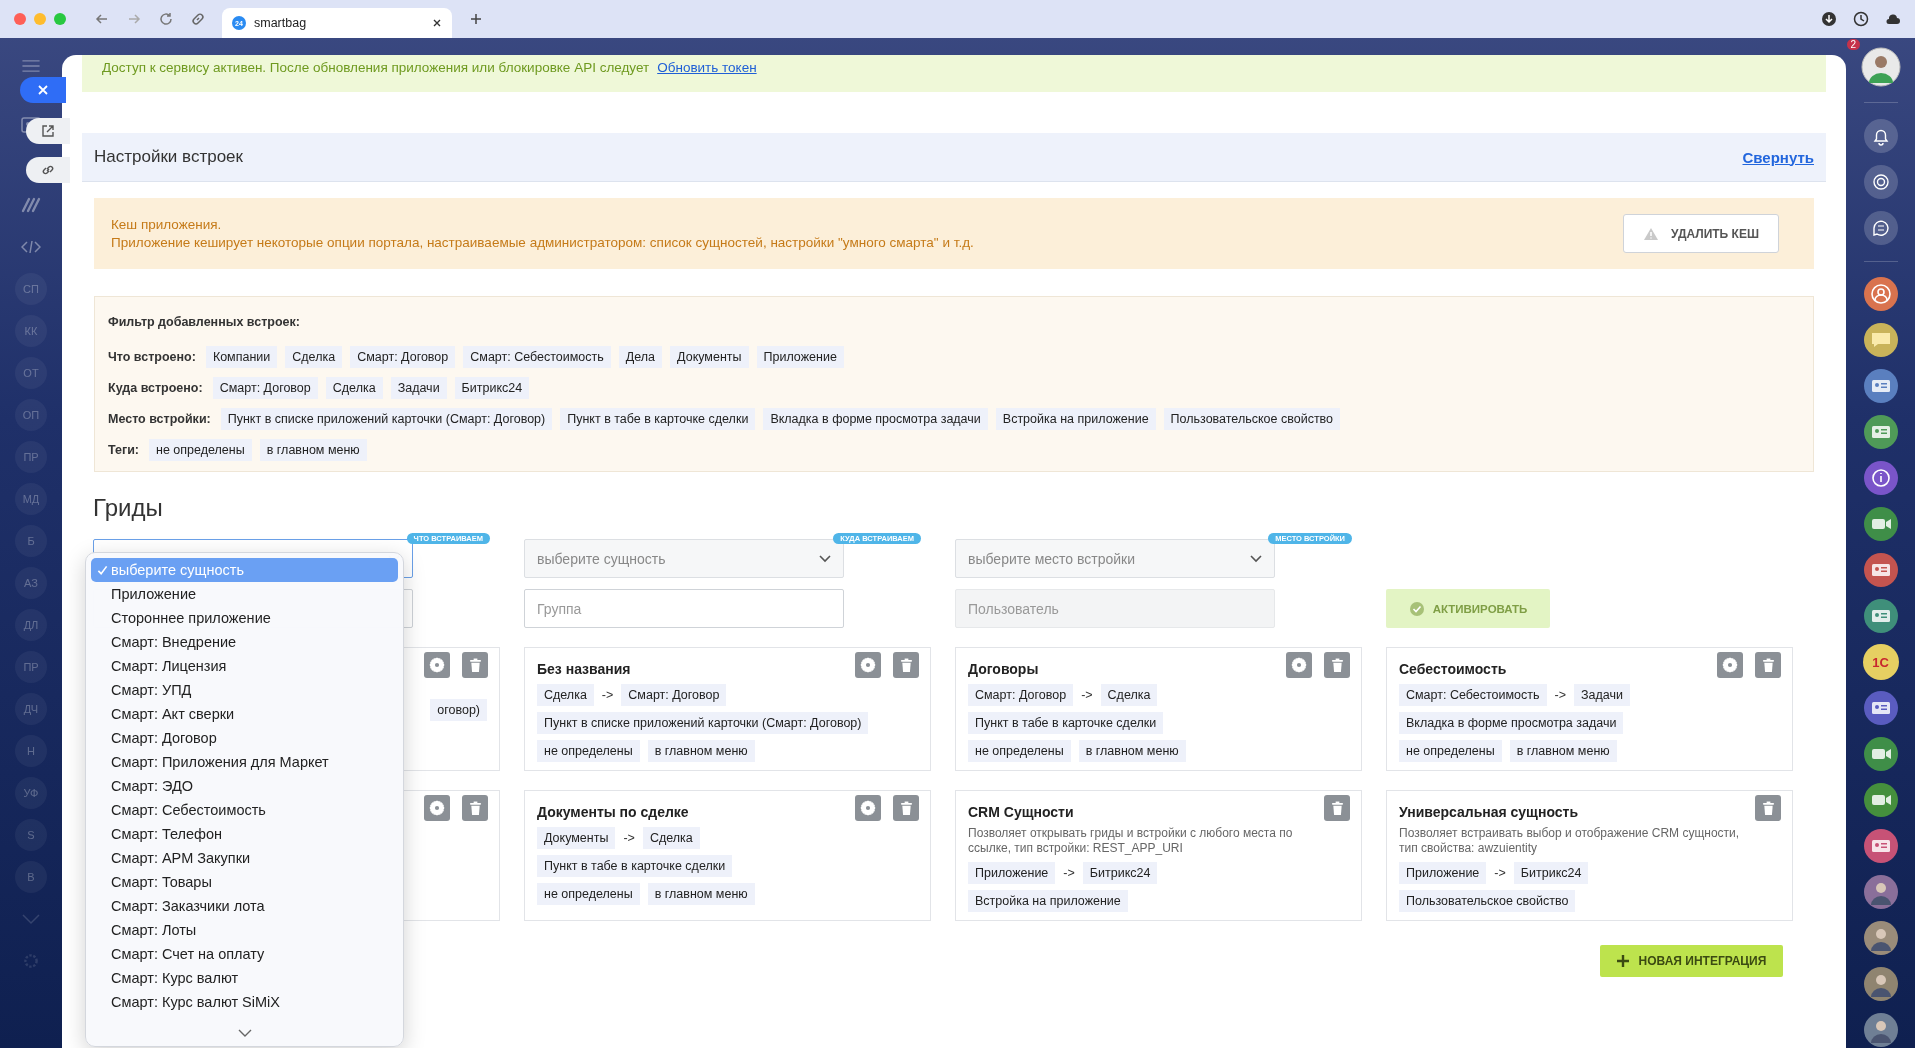 The height and width of the screenshot is (1048, 1915). Describe the element at coordinates (1487, 901) in the screenshot. I see `placement-chip: Пользовательское свойство` at that location.